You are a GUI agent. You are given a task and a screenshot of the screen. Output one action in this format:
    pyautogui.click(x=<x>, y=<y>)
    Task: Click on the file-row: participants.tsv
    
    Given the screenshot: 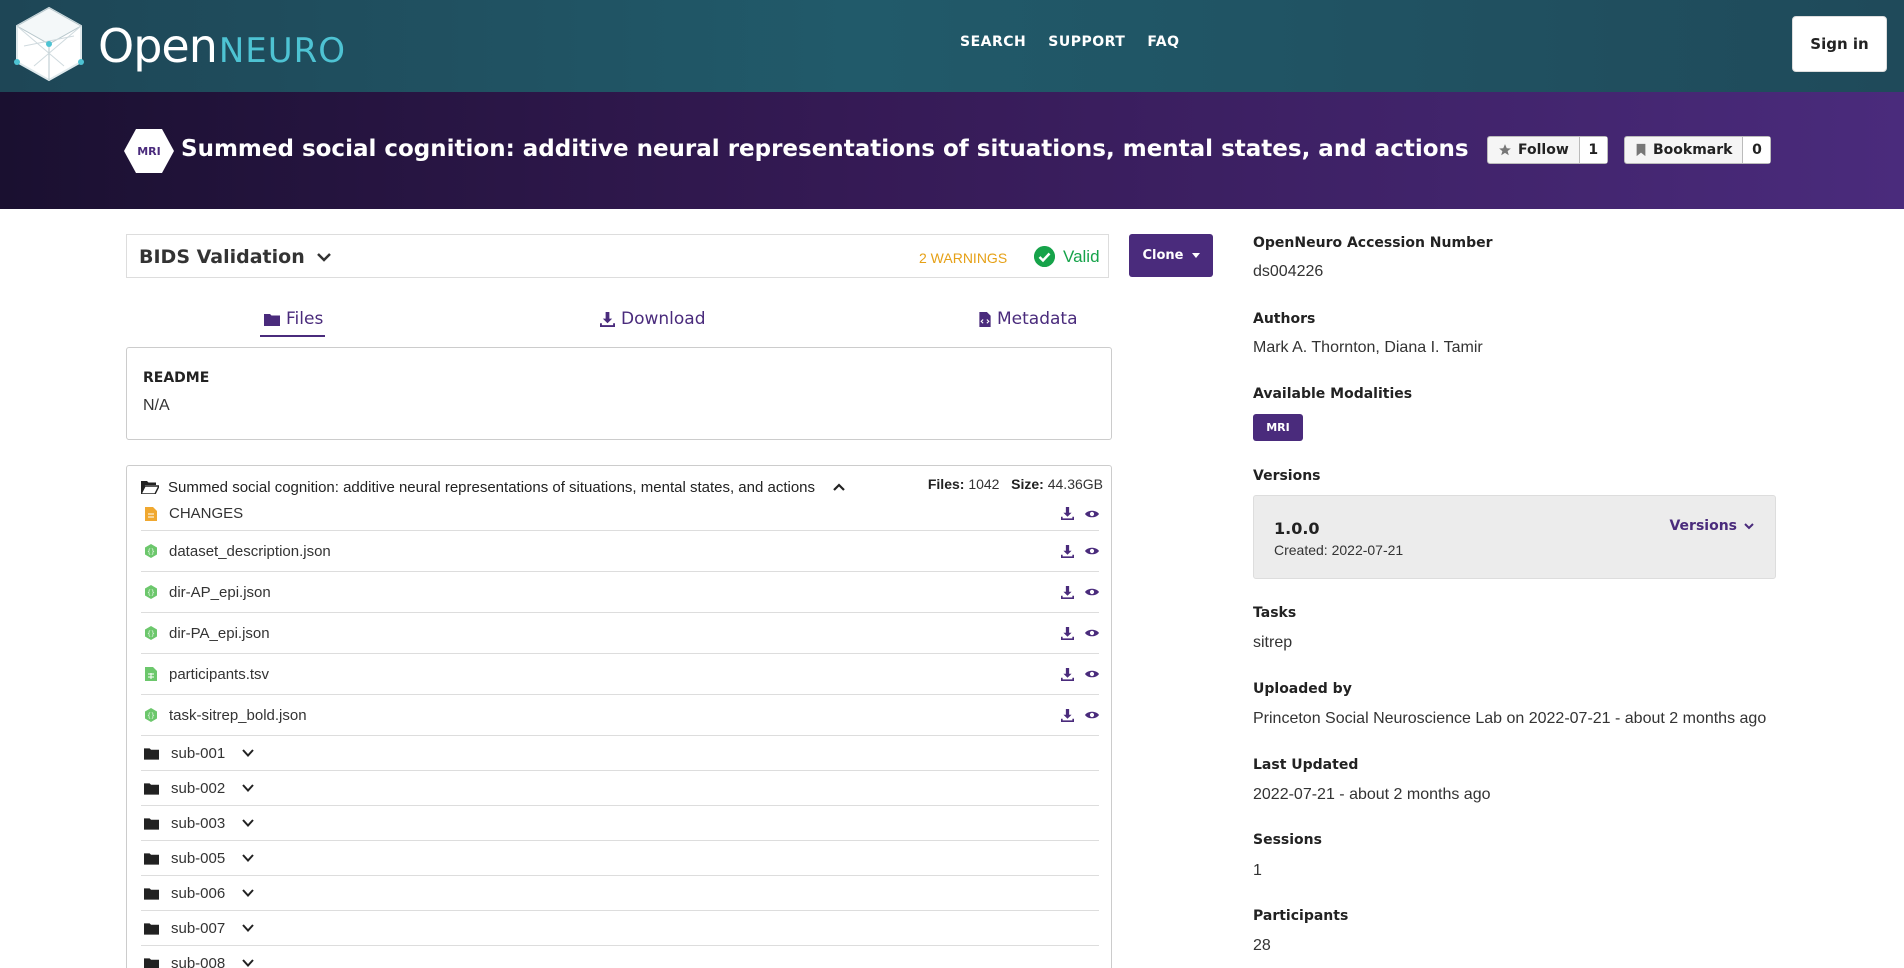 What is the action you would take?
    pyautogui.click(x=620, y=674)
    